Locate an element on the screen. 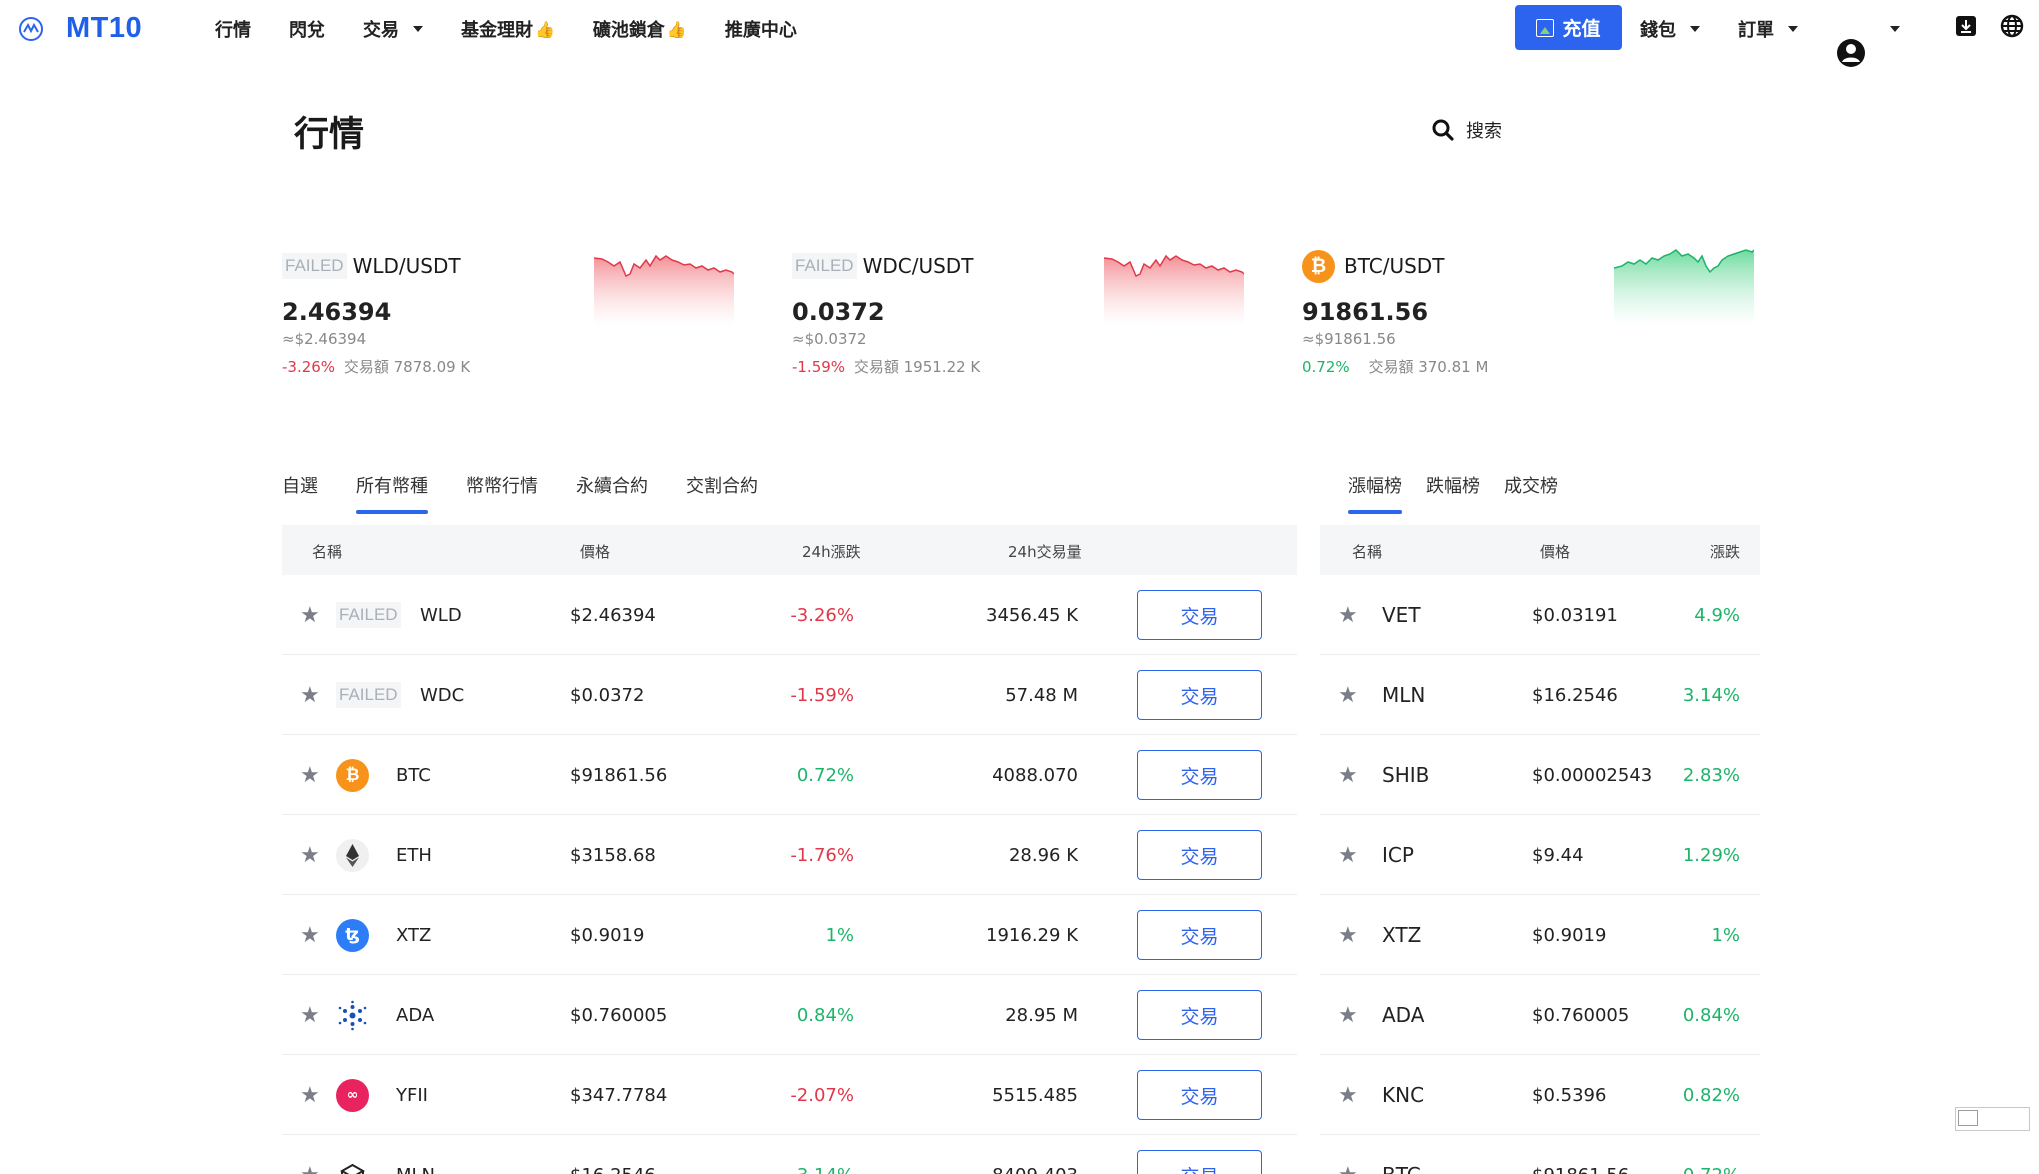  table-row: ★ MLN $16.2546 3.14% is located at coordinates (1540, 695).